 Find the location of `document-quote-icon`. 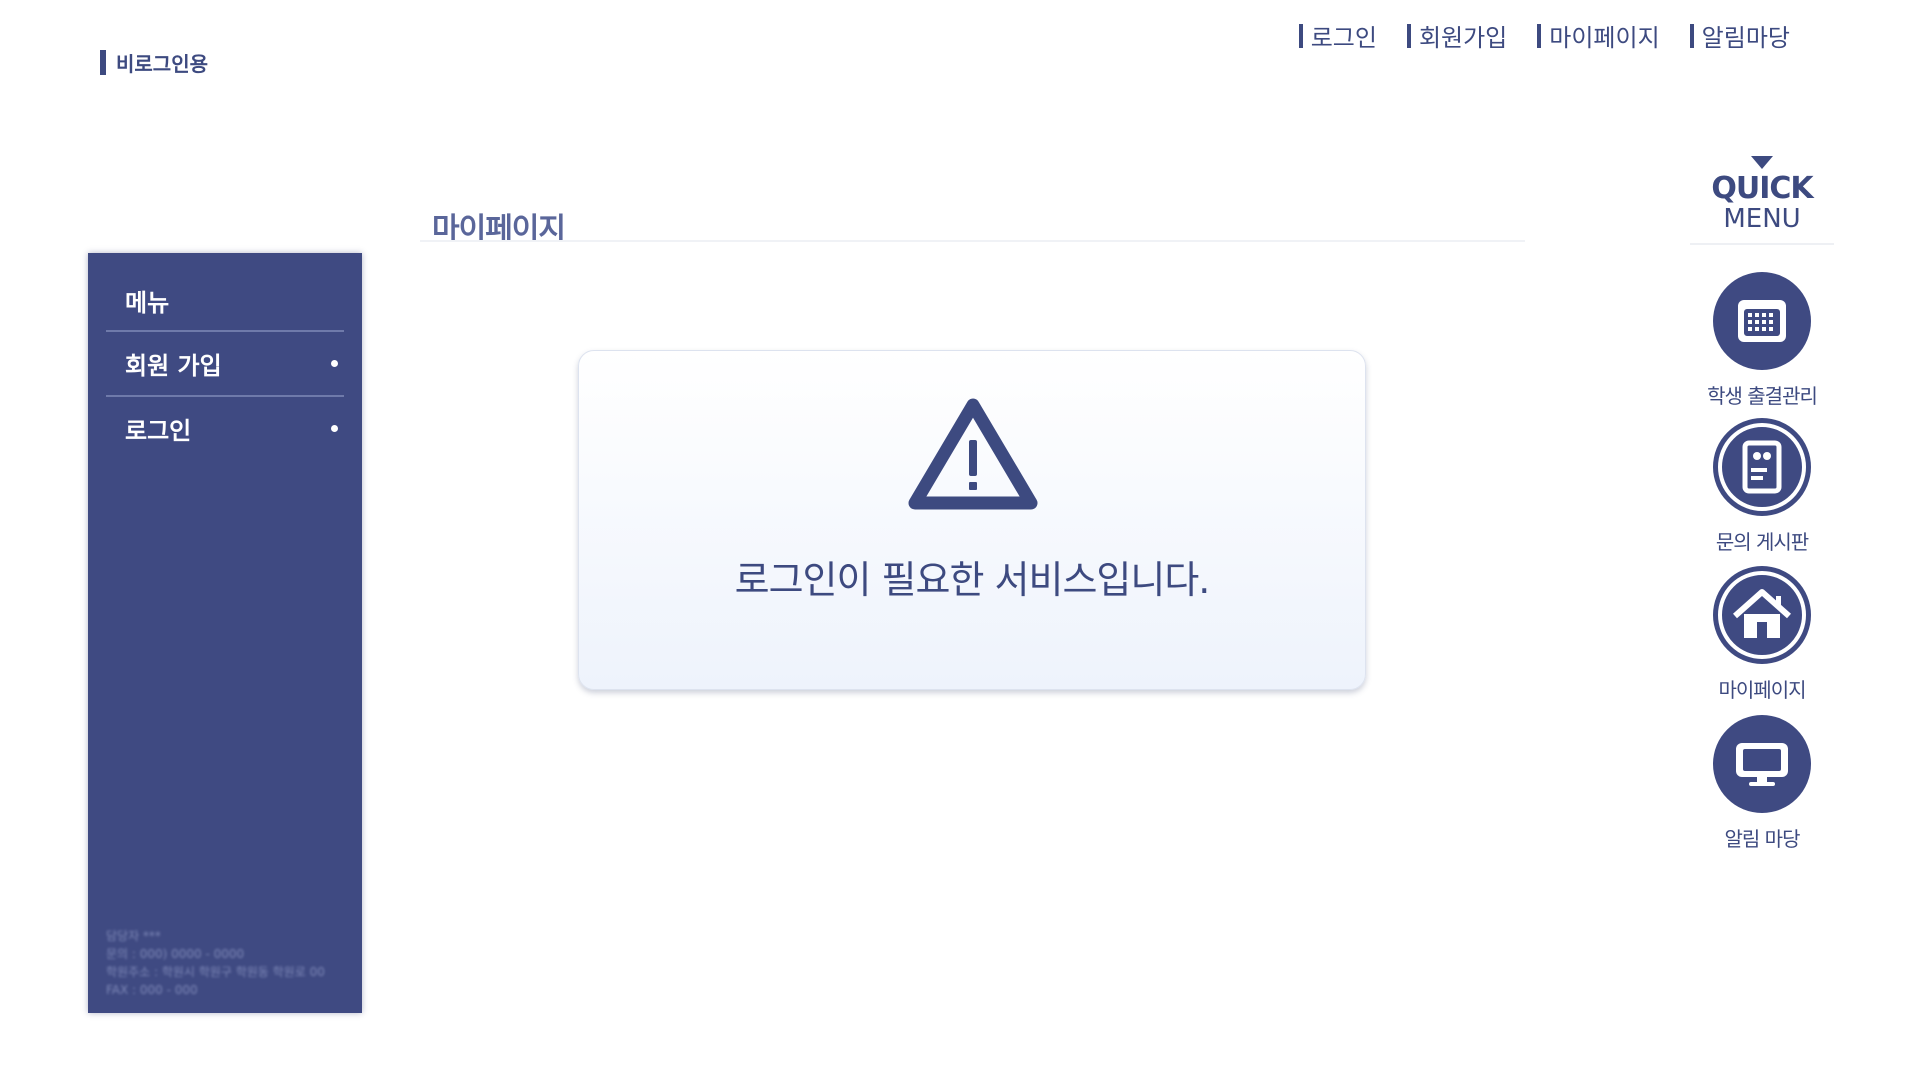

document-quote-icon is located at coordinates (1762, 467).